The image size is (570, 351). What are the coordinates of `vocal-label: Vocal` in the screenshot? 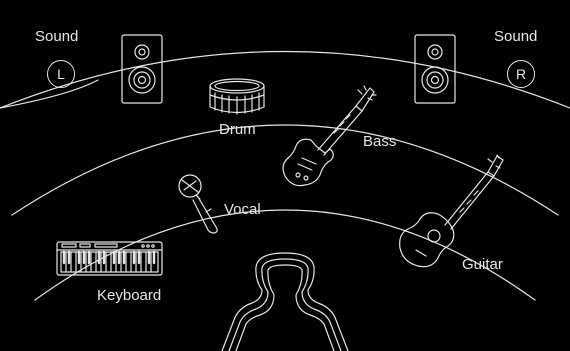 It's located at (242, 209).